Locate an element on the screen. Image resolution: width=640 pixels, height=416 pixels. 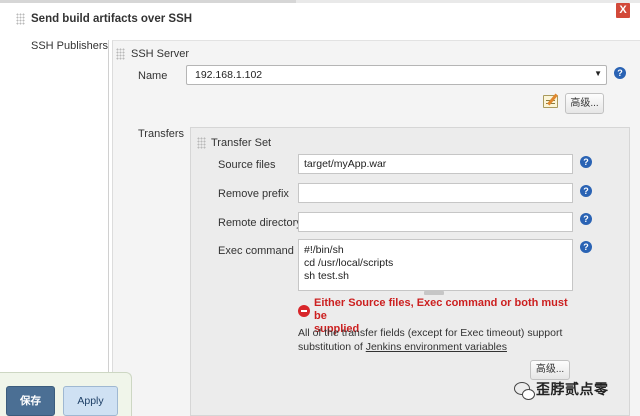
remove-prefix-input is located at coordinates (435, 193).